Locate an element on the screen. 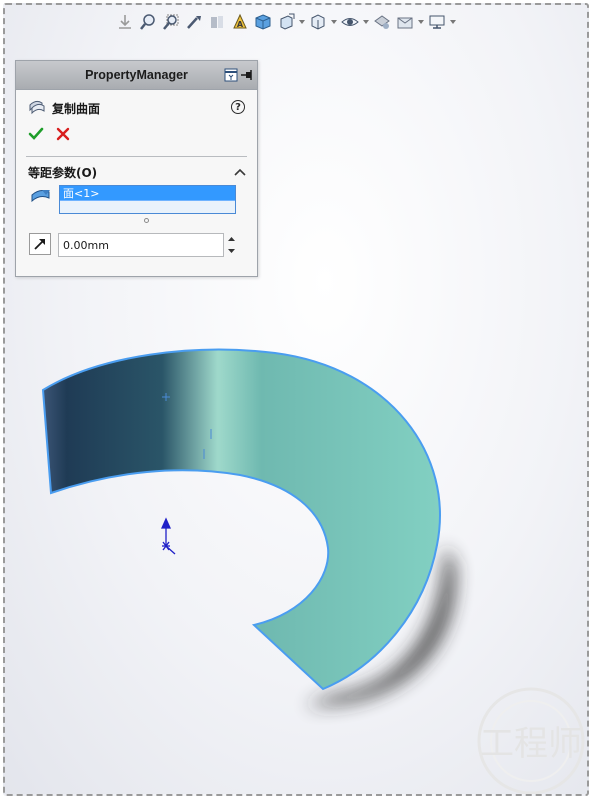 The height and width of the screenshot is (801, 594). svg-text: A is located at coordinates (240, 24).